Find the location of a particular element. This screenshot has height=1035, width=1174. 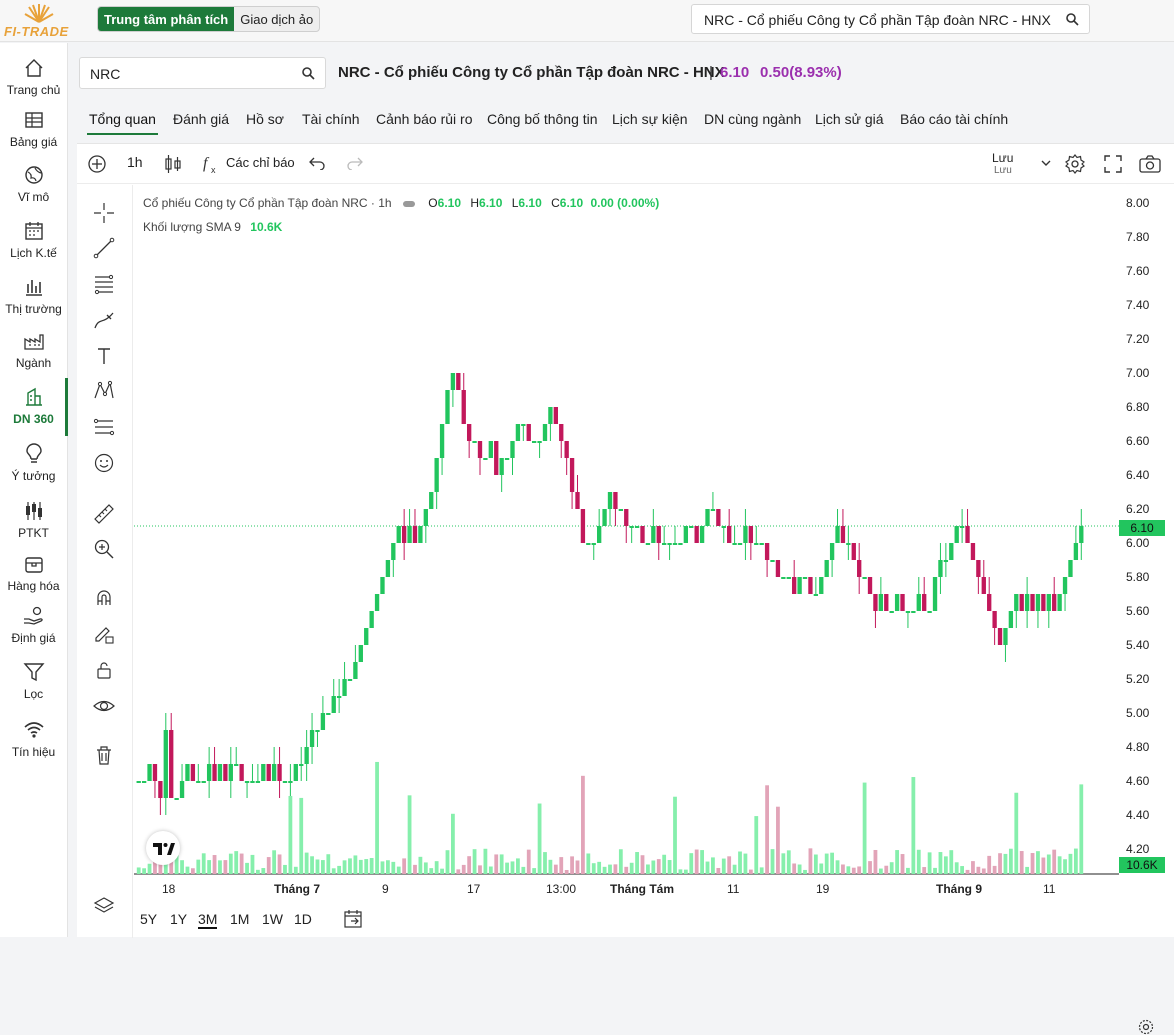

legend-toggle-pill is located at coordinates (408, 203).